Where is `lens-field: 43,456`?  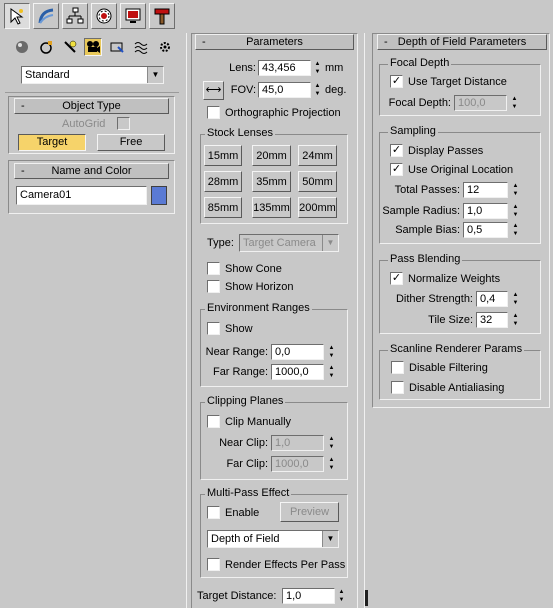 lens-field: 43,456 is located at coordinates (284, 68).